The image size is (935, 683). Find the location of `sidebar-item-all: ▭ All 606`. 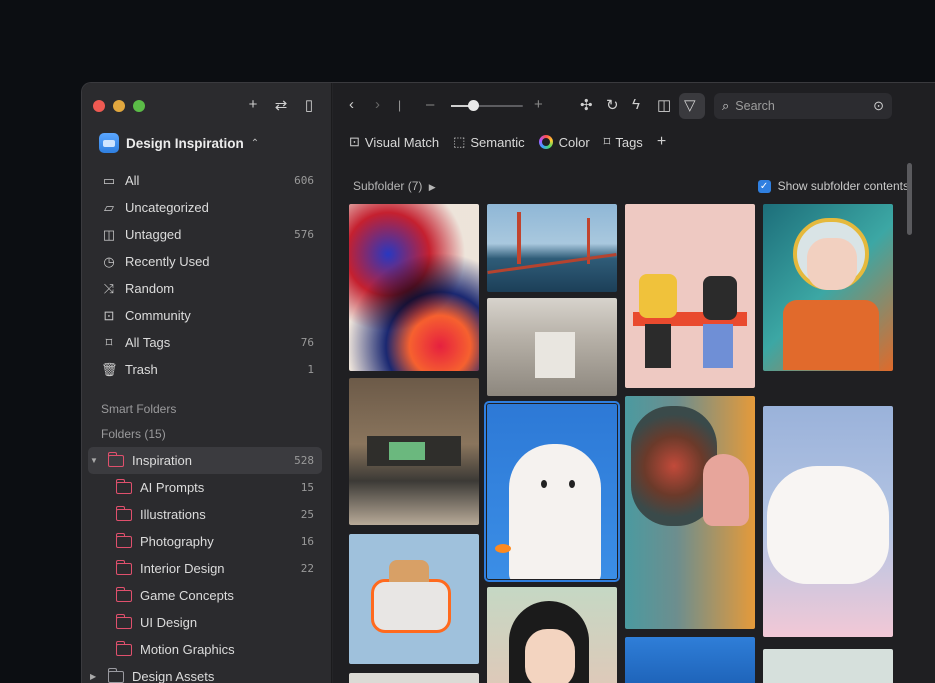

sidebar-item-all: ▭ All 606 is located at coordinates (207, 180).